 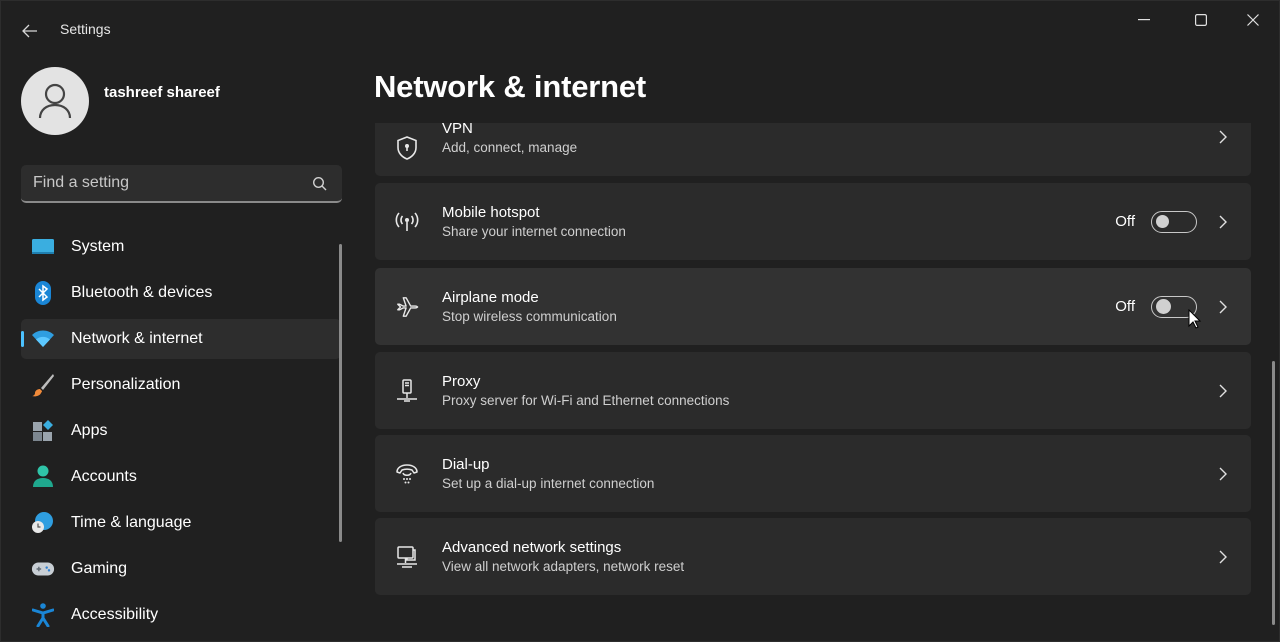 What do you see at coordinates (466, 464) in the screenshot?
I see `card-title: Dial-up` at bounding box center [466, 464].